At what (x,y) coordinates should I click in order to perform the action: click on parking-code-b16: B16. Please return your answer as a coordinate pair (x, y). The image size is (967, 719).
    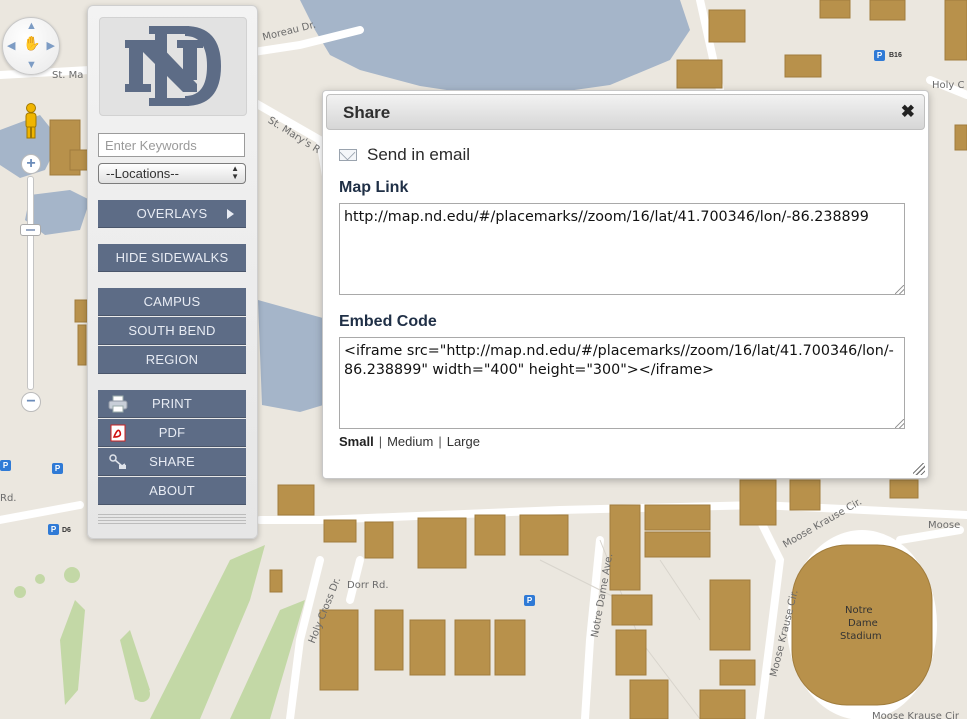
    Looking at the image, I should click on (895, 55).